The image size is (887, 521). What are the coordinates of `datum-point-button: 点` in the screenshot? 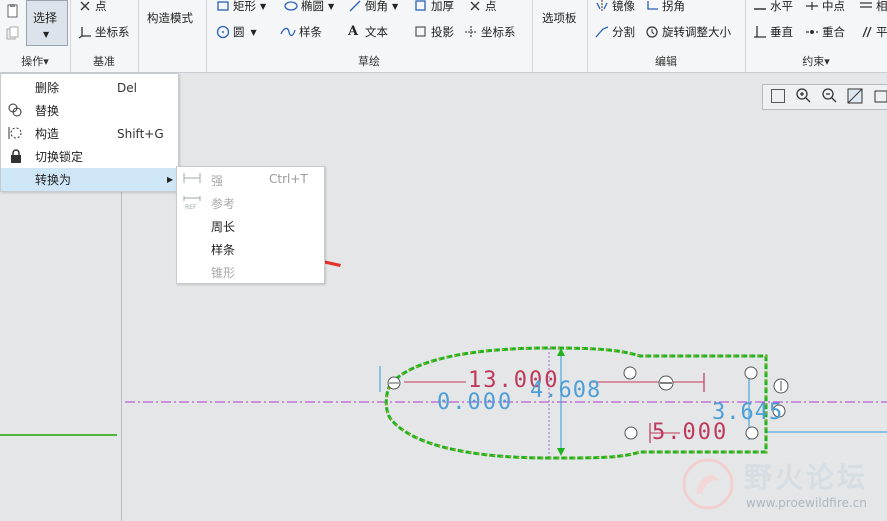 It's located at (92, 7).